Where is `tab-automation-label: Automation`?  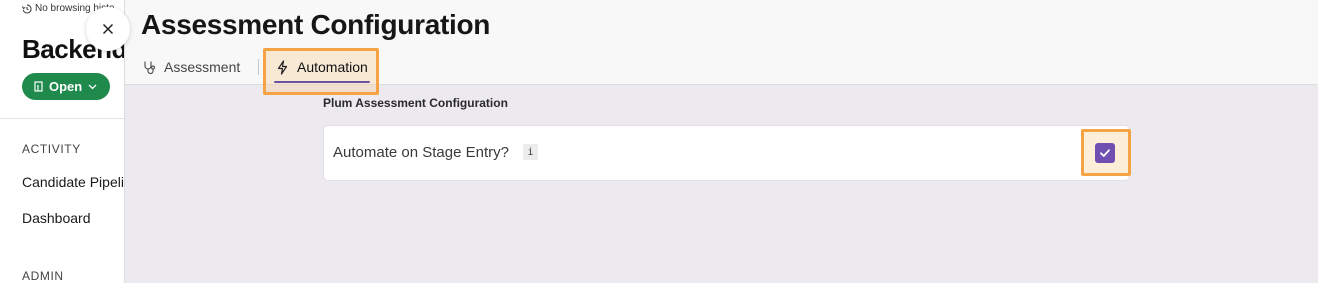
tab-automation-label: Automation is located at coordinates (332, 67).